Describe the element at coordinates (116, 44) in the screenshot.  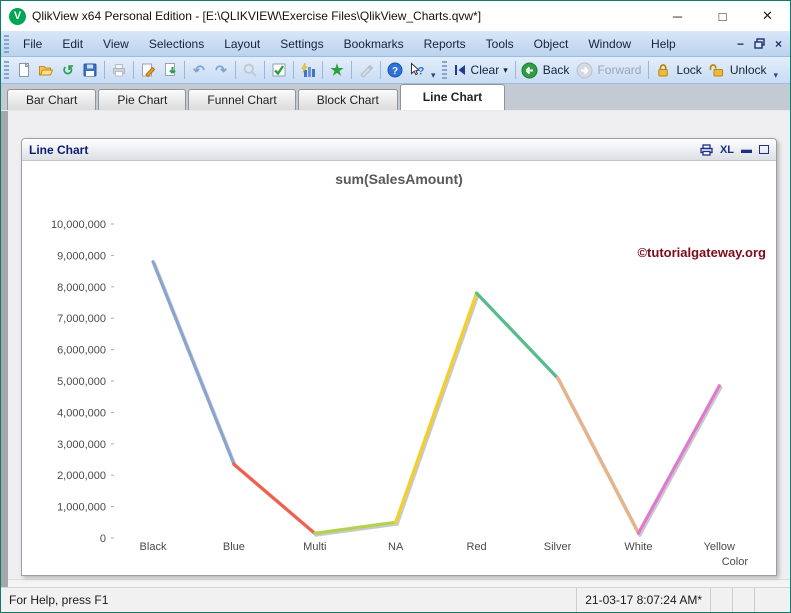
I see `menu-item-view: View` at that location.